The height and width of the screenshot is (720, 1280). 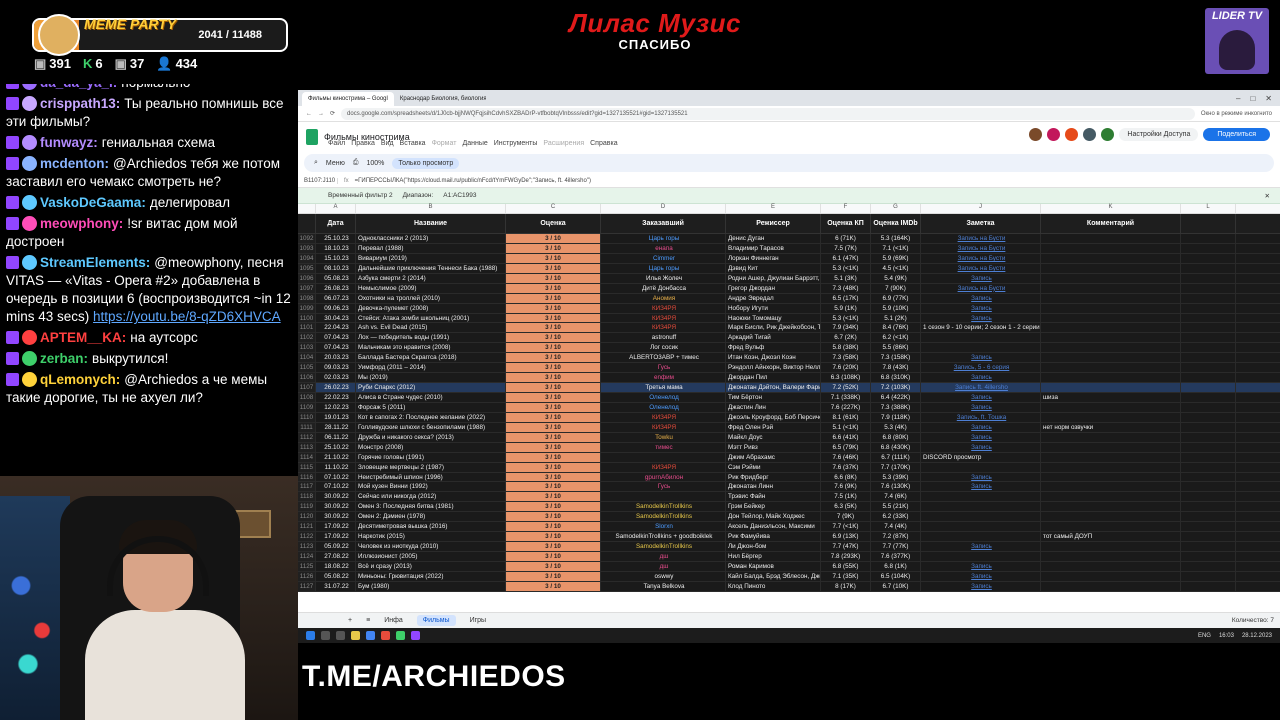 What do you see at coordinates (80, 379) in the screenshot?
I see `chat-username: qLemonych:` at bounding box center [80, 379].